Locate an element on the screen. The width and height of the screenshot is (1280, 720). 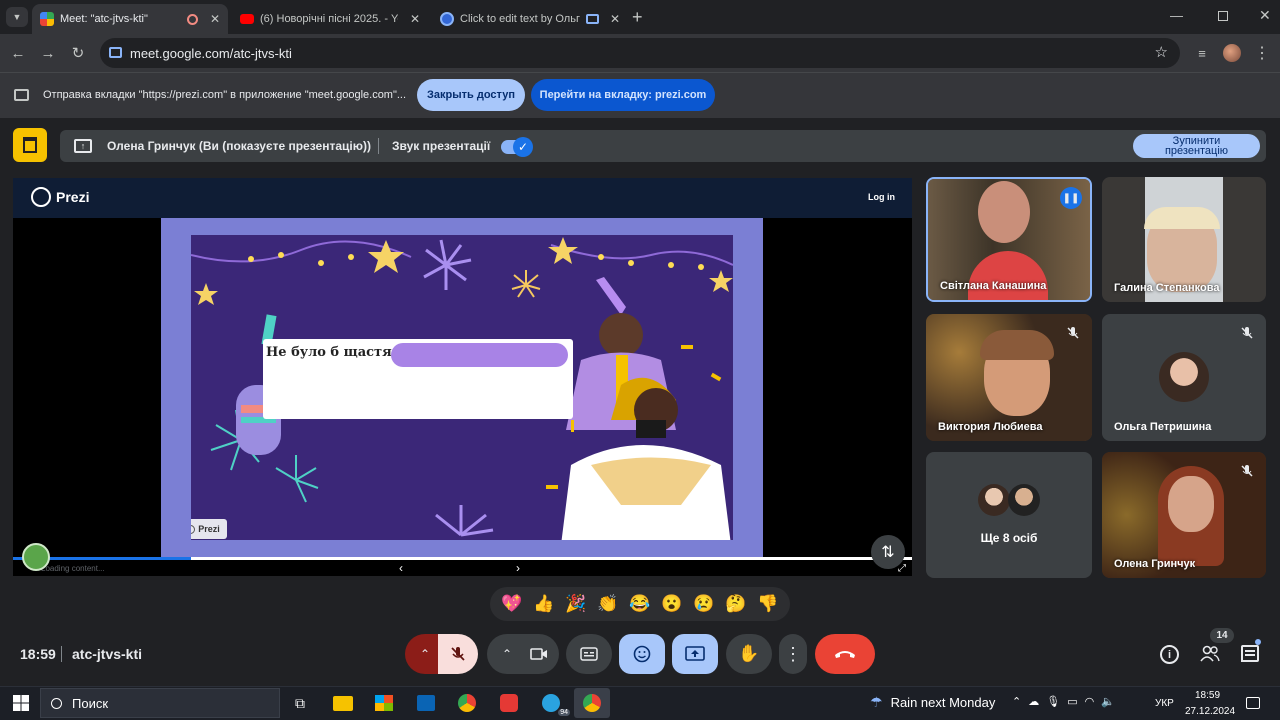
present-now-button is located at coordinates (695, 654).